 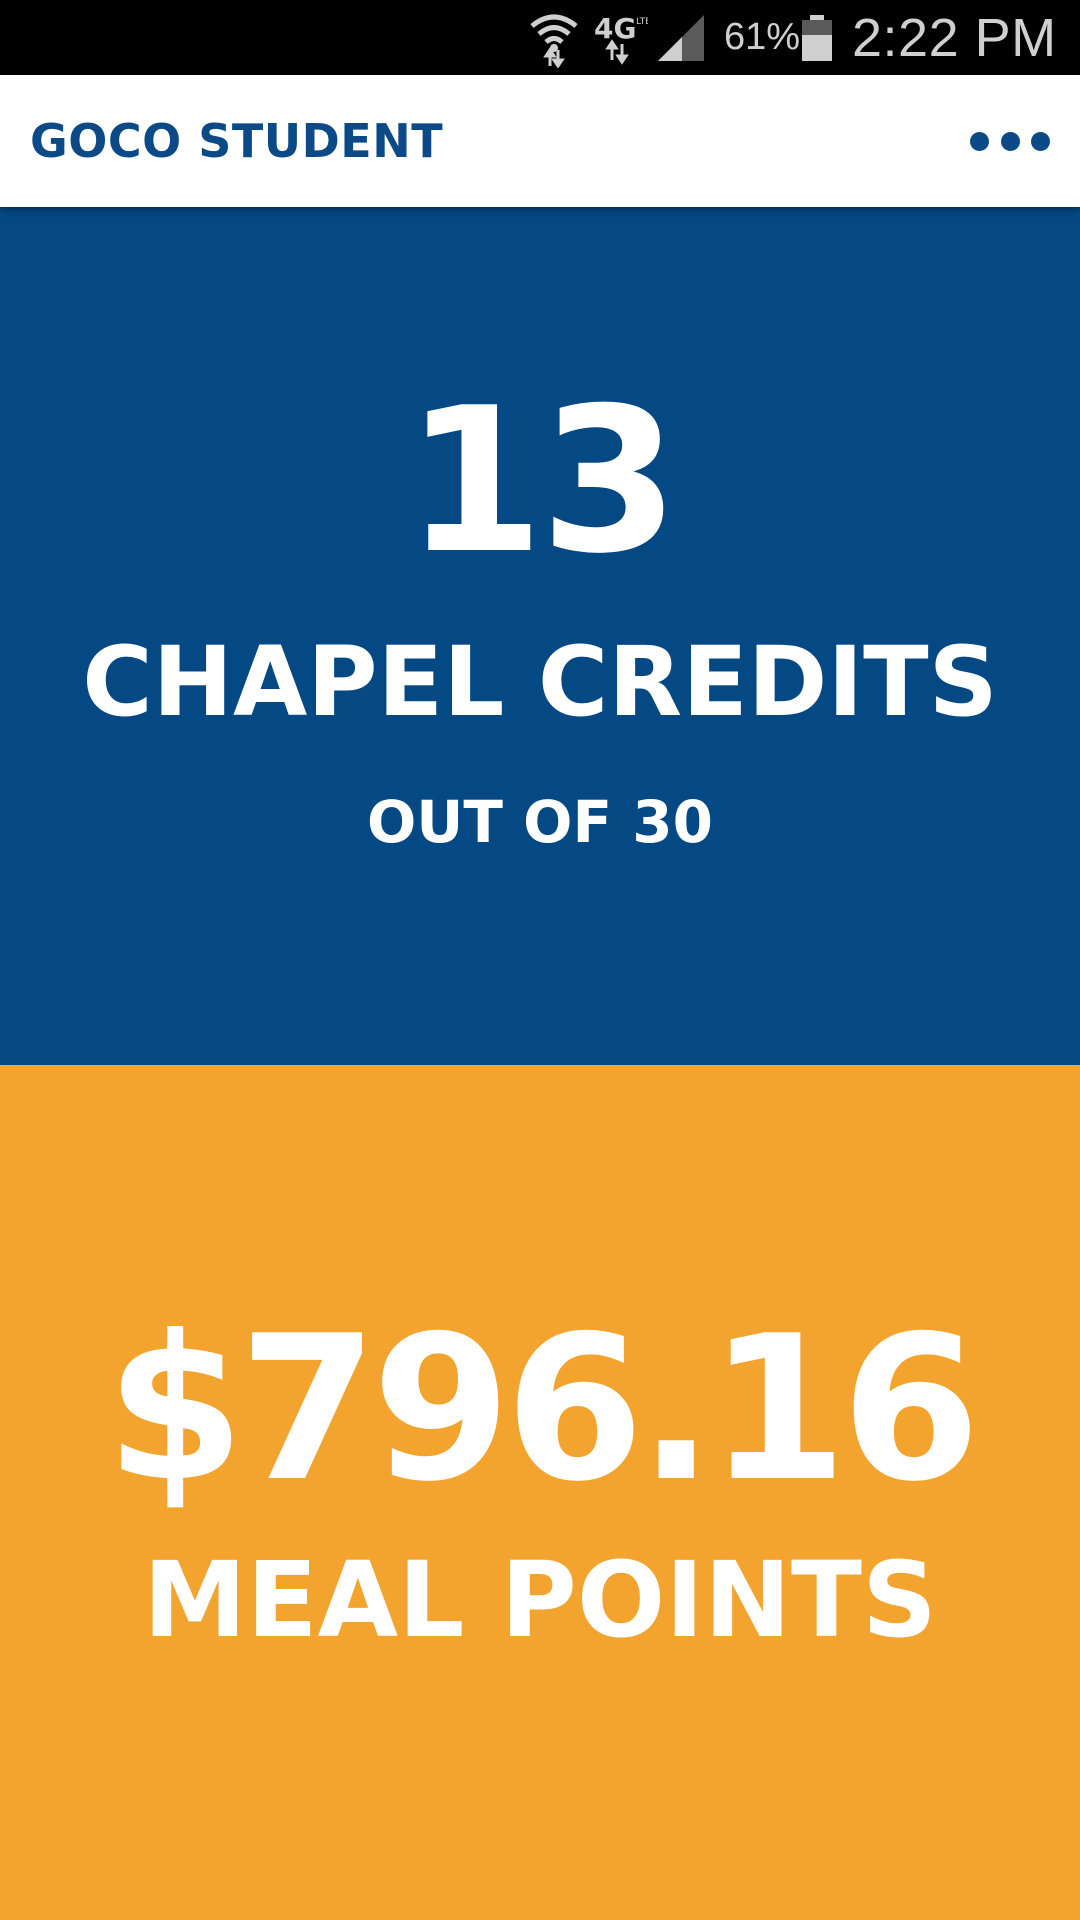 What do you see at coordinates (237, 141) in the screenshot?
I see `app-title: GOCO STUDENT` at bounding box center [237, 141].